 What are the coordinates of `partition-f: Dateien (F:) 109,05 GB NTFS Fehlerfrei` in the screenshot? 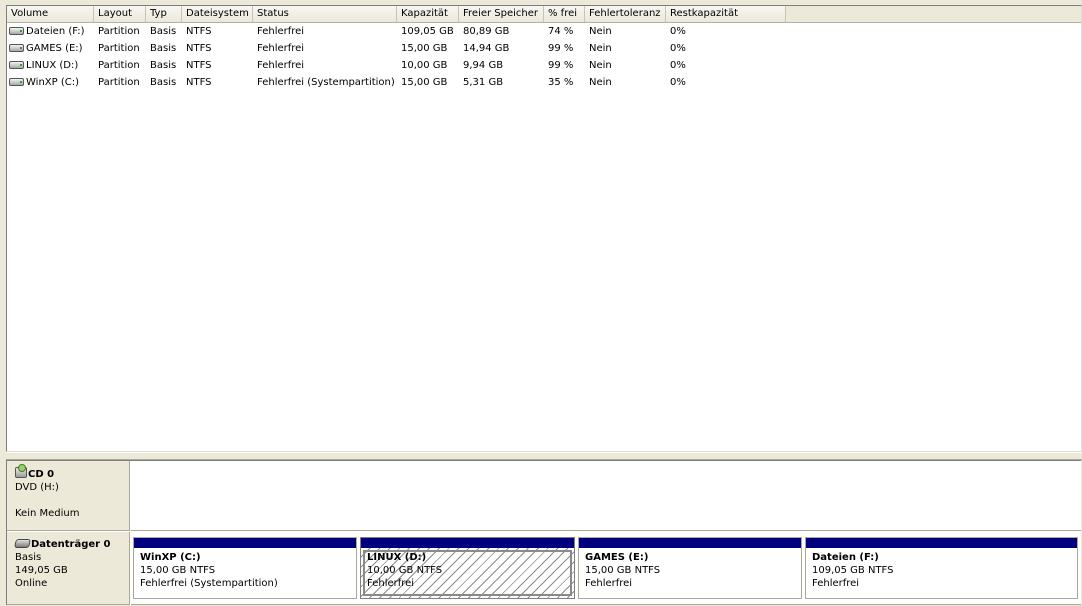 It's located at (941, 568).